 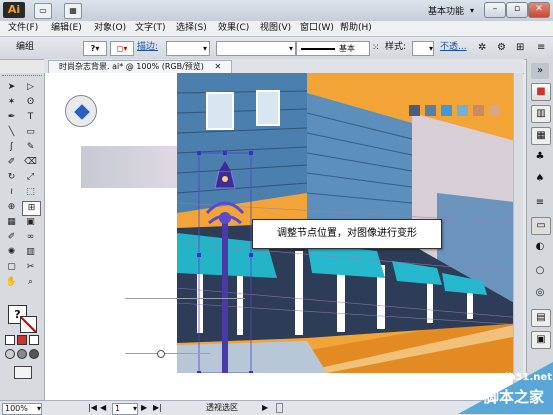 I want to click on brush-definition-dropdown: 基本, so click(x=333, y=48).